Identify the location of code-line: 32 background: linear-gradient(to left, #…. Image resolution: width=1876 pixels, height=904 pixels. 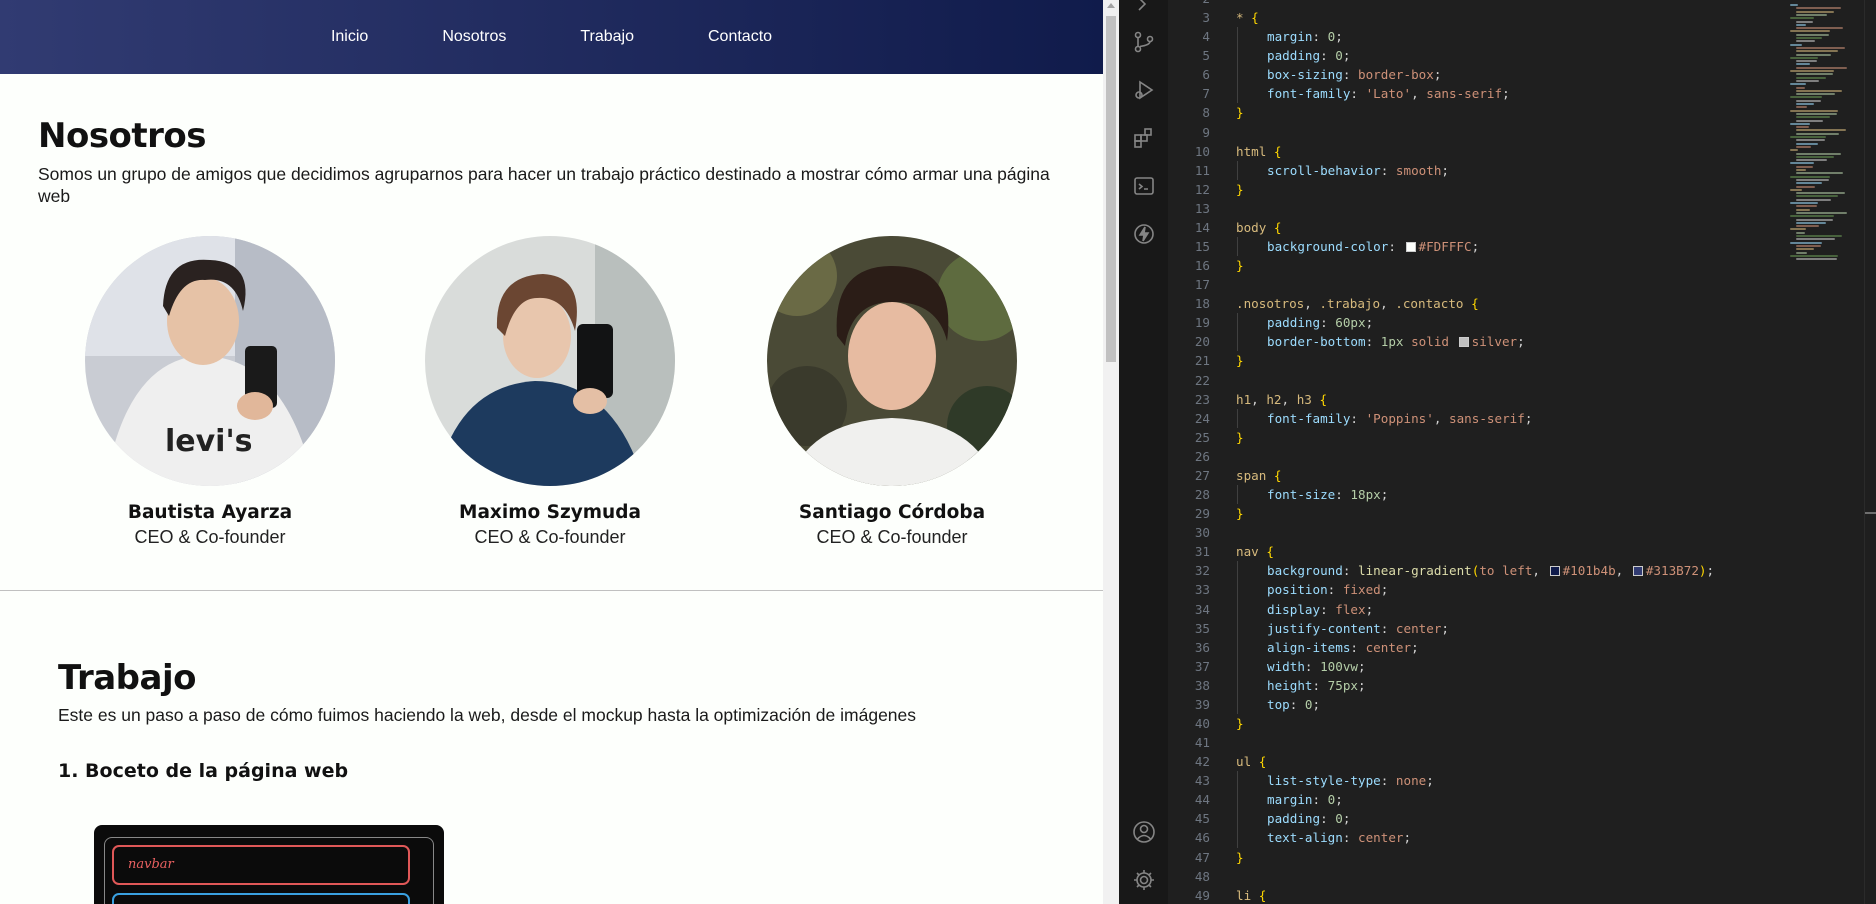
(1478, 571).